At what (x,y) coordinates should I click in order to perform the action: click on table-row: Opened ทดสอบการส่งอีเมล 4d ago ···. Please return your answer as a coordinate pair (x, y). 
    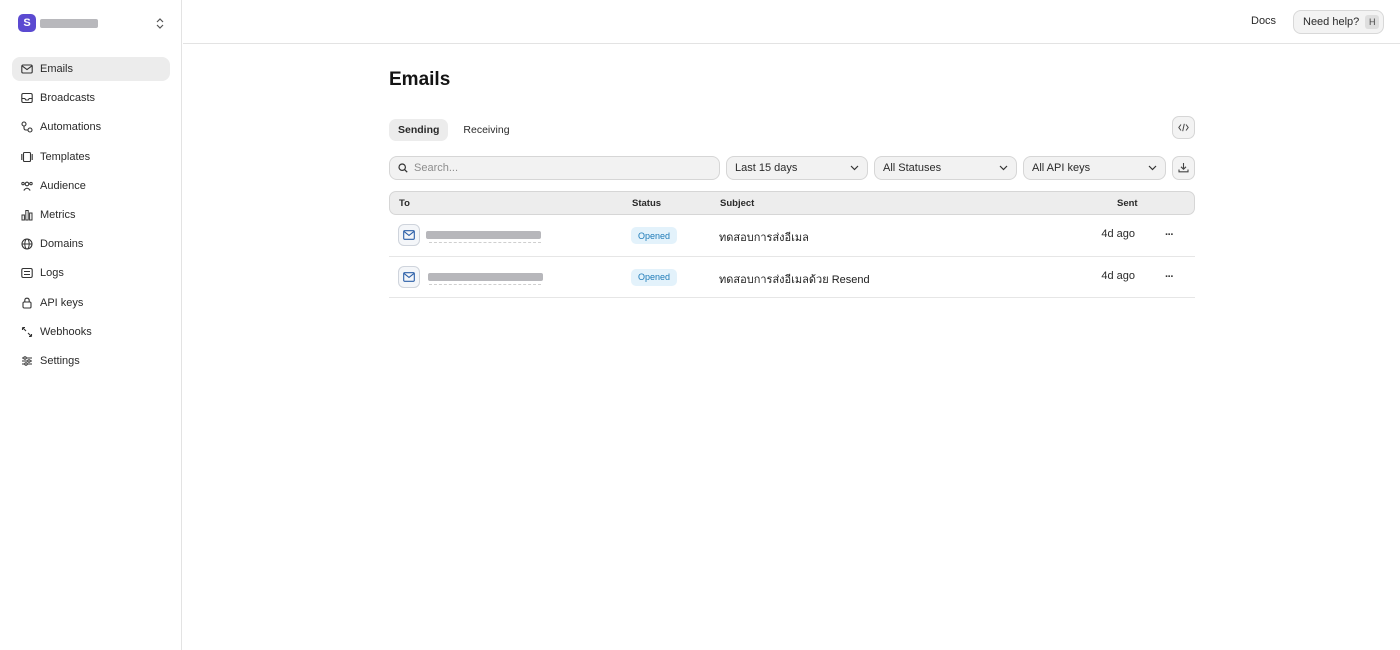
    Looking at the image, I should click on (792, 236).